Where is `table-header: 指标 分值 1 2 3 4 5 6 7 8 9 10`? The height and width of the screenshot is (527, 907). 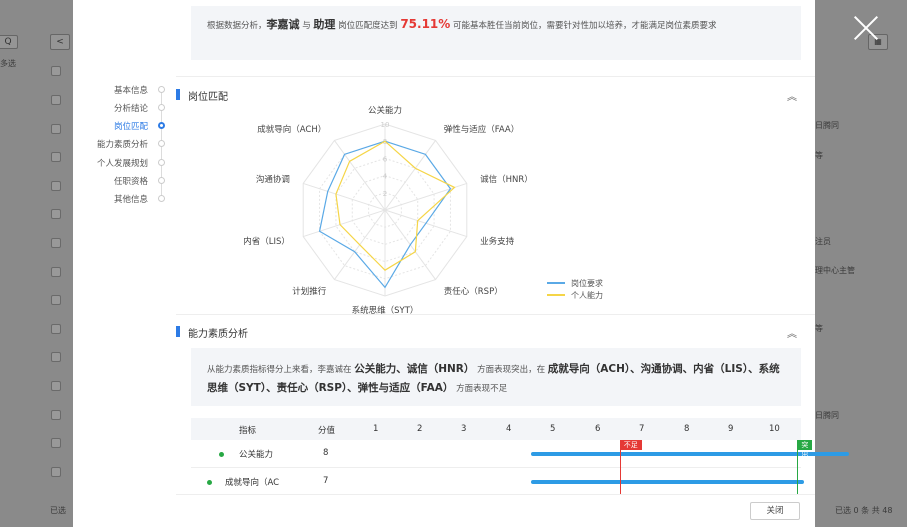 table-header: 指标 分值 1 2 3 4 5 6 7 8 9 10 is located at coordinates (496, 429).